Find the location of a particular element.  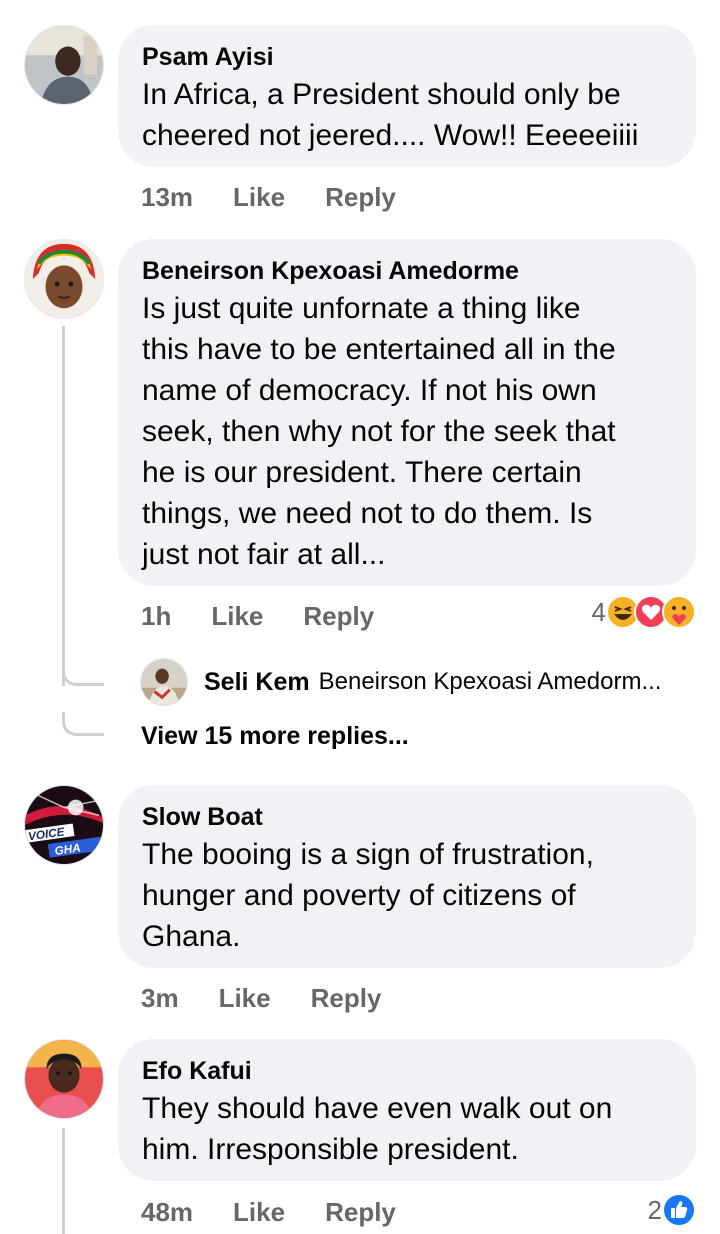

comment-actions: 1h Like Reply is located at coordinates (257, 616).